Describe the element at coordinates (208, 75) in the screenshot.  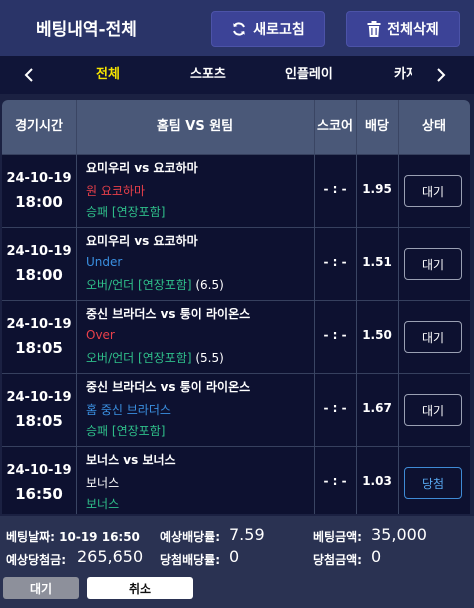
I see `tab-sports: 스포츠` at that location.